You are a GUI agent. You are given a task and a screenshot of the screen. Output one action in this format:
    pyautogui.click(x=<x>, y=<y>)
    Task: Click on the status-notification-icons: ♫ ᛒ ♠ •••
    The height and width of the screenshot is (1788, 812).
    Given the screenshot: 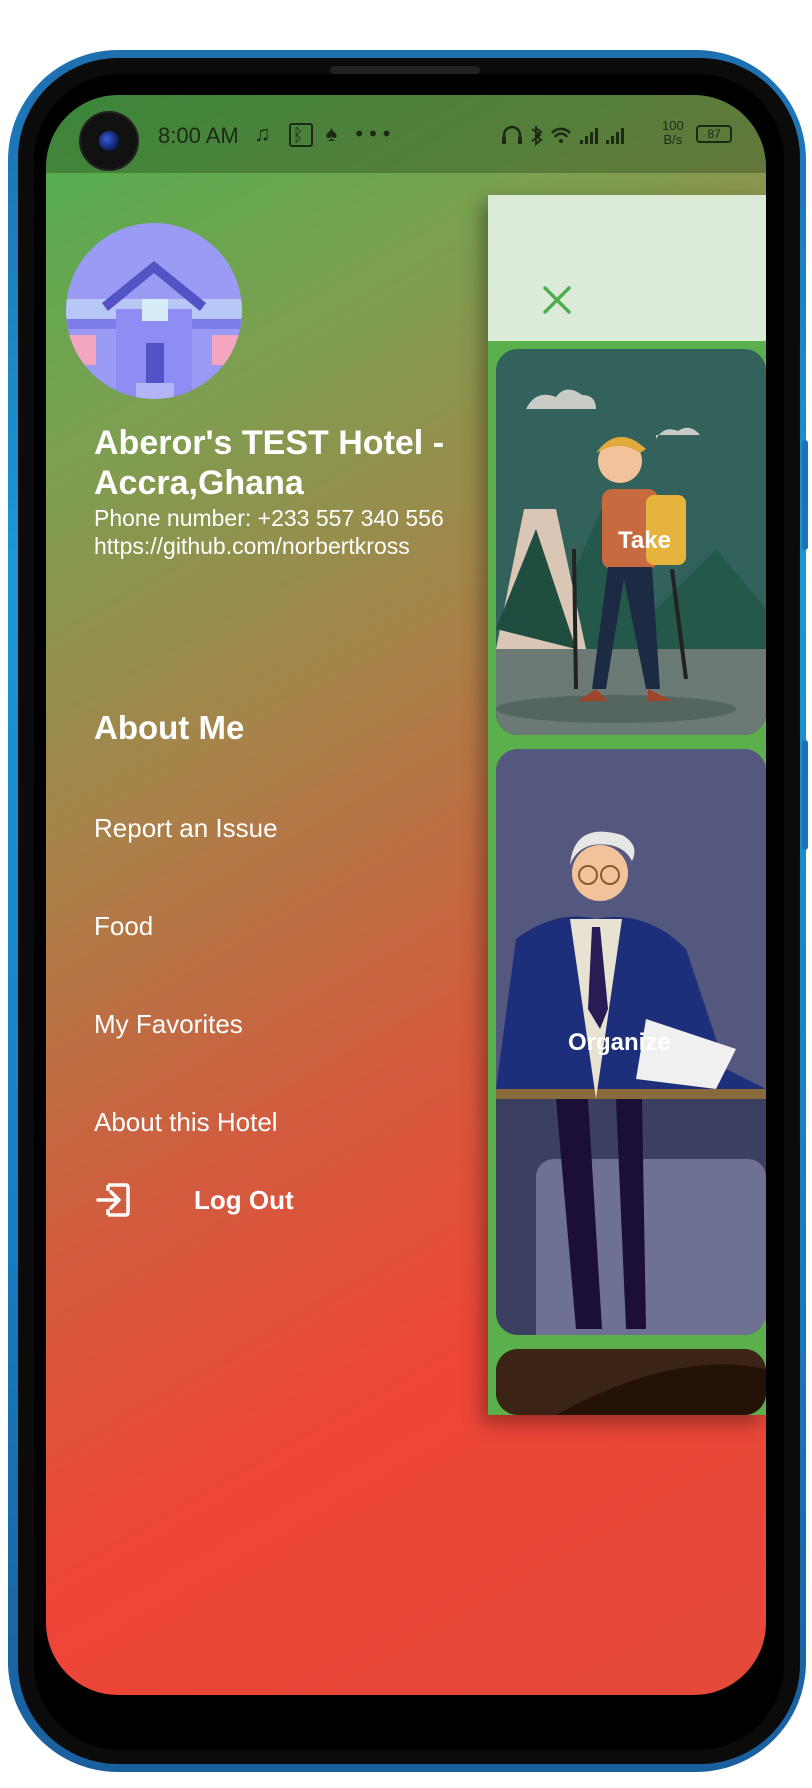 What is the action you would take?
    pyautogui.click(x=325, y=134)
    